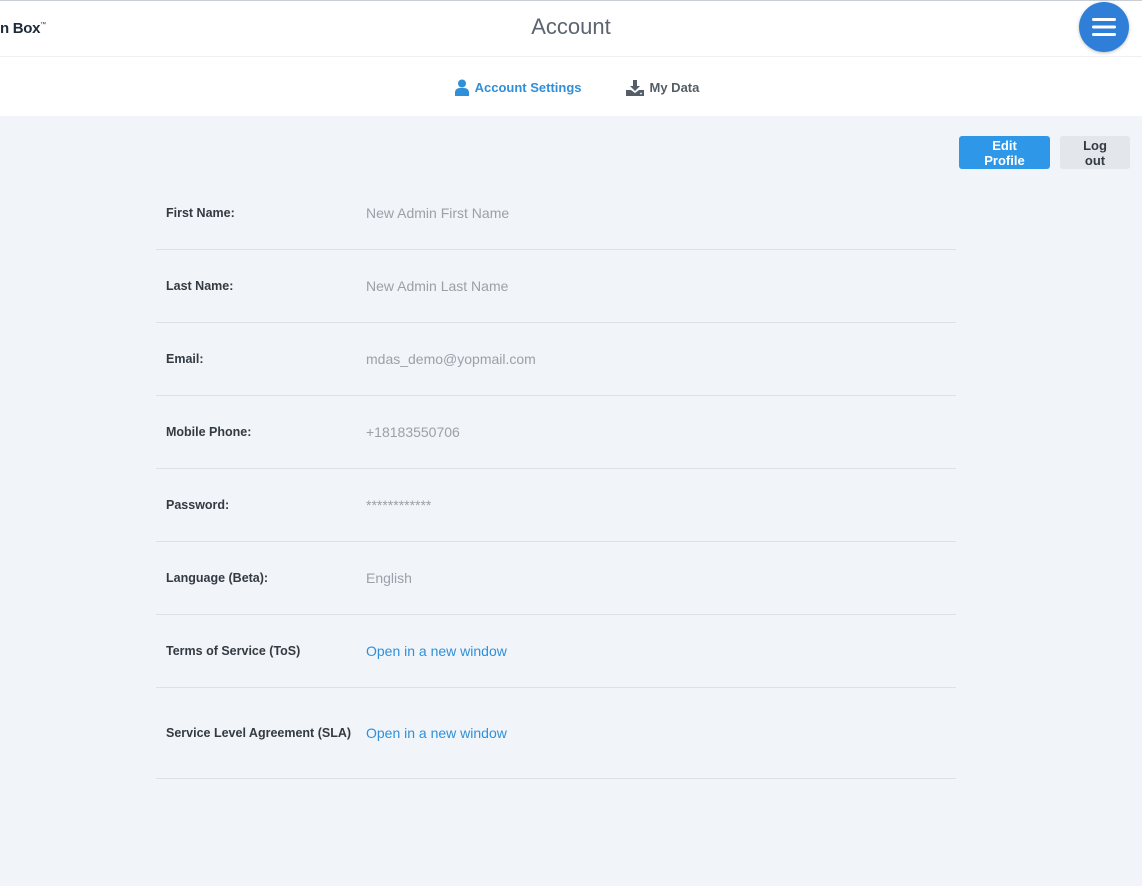  What do you see at coordinates (185, 358) in the screenshot?
I see `email-label: Email:` at bounding box center [185, 358].